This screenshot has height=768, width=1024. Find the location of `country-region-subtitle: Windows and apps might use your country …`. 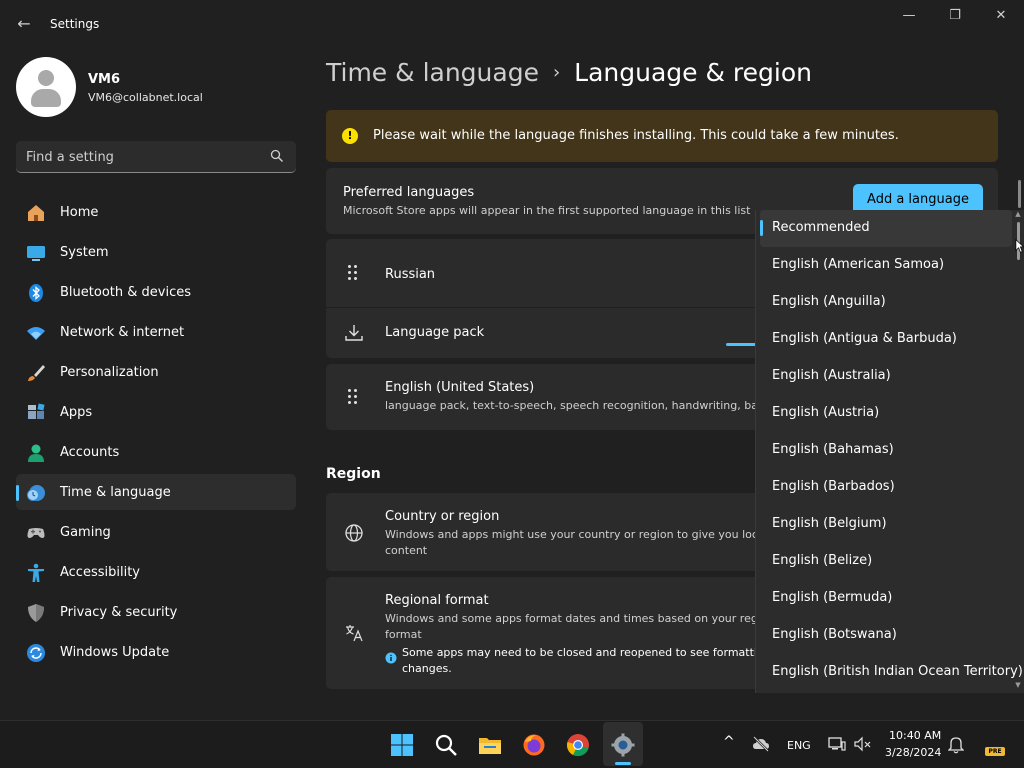

country-region-subtitle: Windows and apps might use your country … is located at coordinates (571, 534).